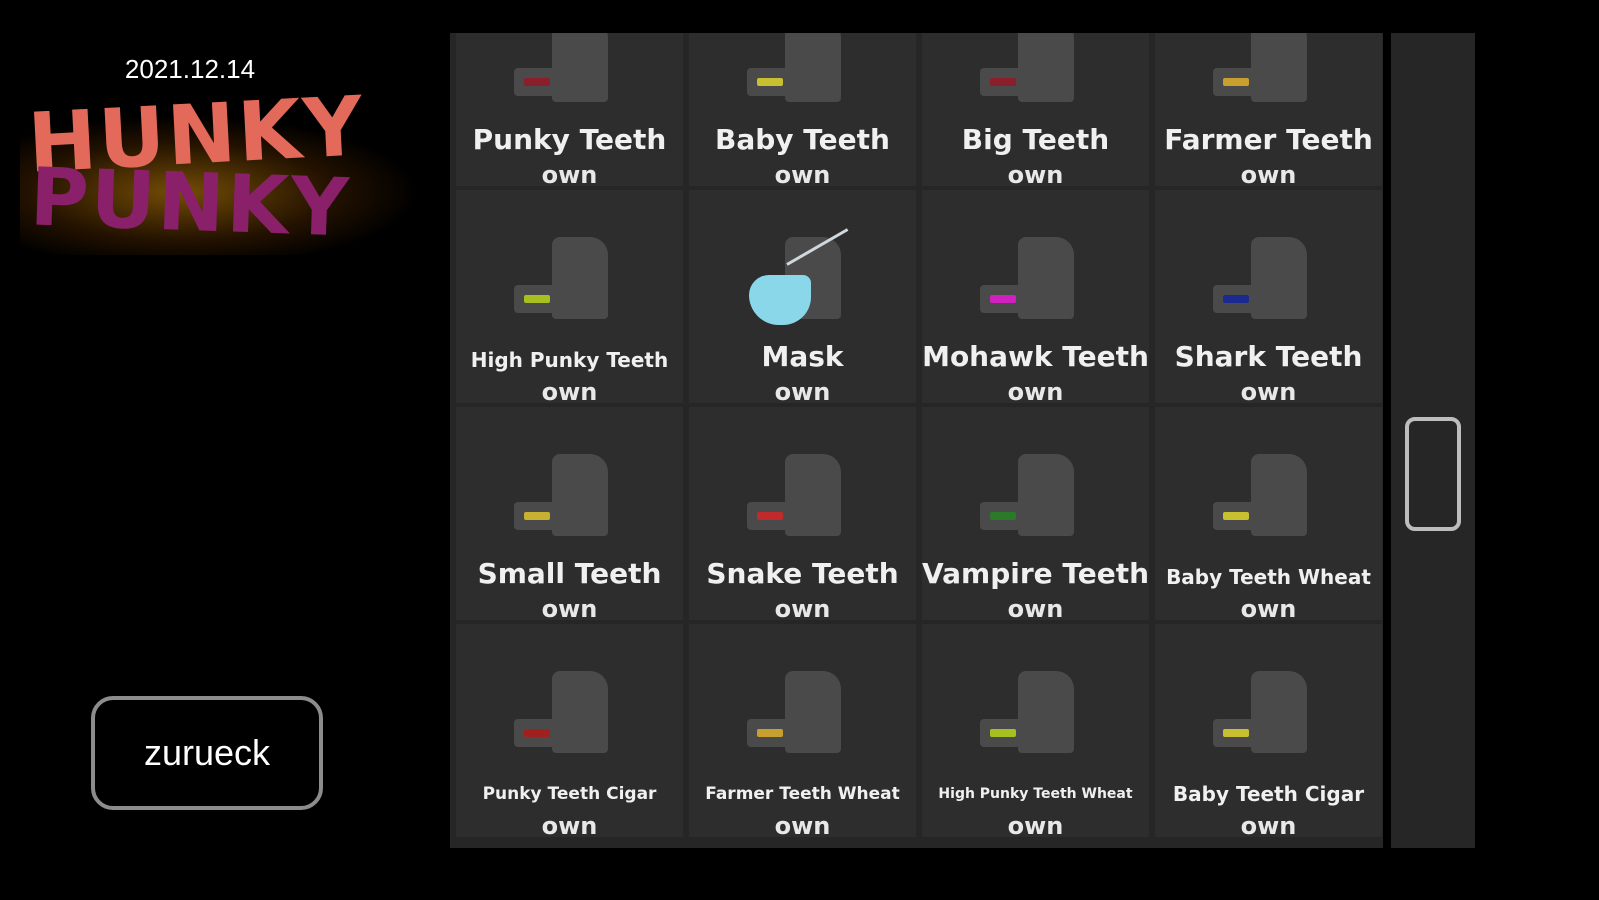 The height and width of the screenshot is (900, 1599). What do you see at coordinates (1035, 356) in the screenshot?
I see `item-name: Mohawk Teeth` at bounding box center [1035, 356].